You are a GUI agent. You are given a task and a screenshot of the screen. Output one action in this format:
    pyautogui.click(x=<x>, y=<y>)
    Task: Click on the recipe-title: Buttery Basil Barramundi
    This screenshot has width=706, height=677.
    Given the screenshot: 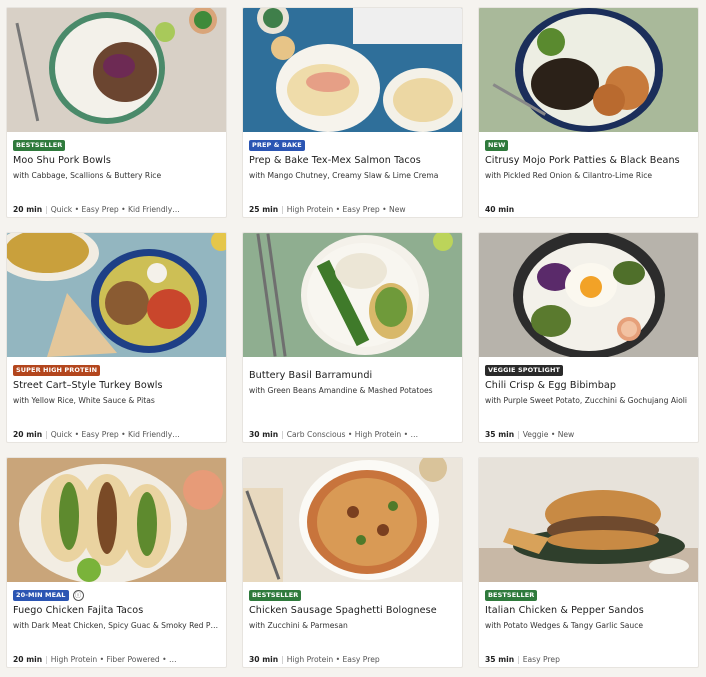 What is the action you would take?
    pyautogui.click(x=355, y=375)
    